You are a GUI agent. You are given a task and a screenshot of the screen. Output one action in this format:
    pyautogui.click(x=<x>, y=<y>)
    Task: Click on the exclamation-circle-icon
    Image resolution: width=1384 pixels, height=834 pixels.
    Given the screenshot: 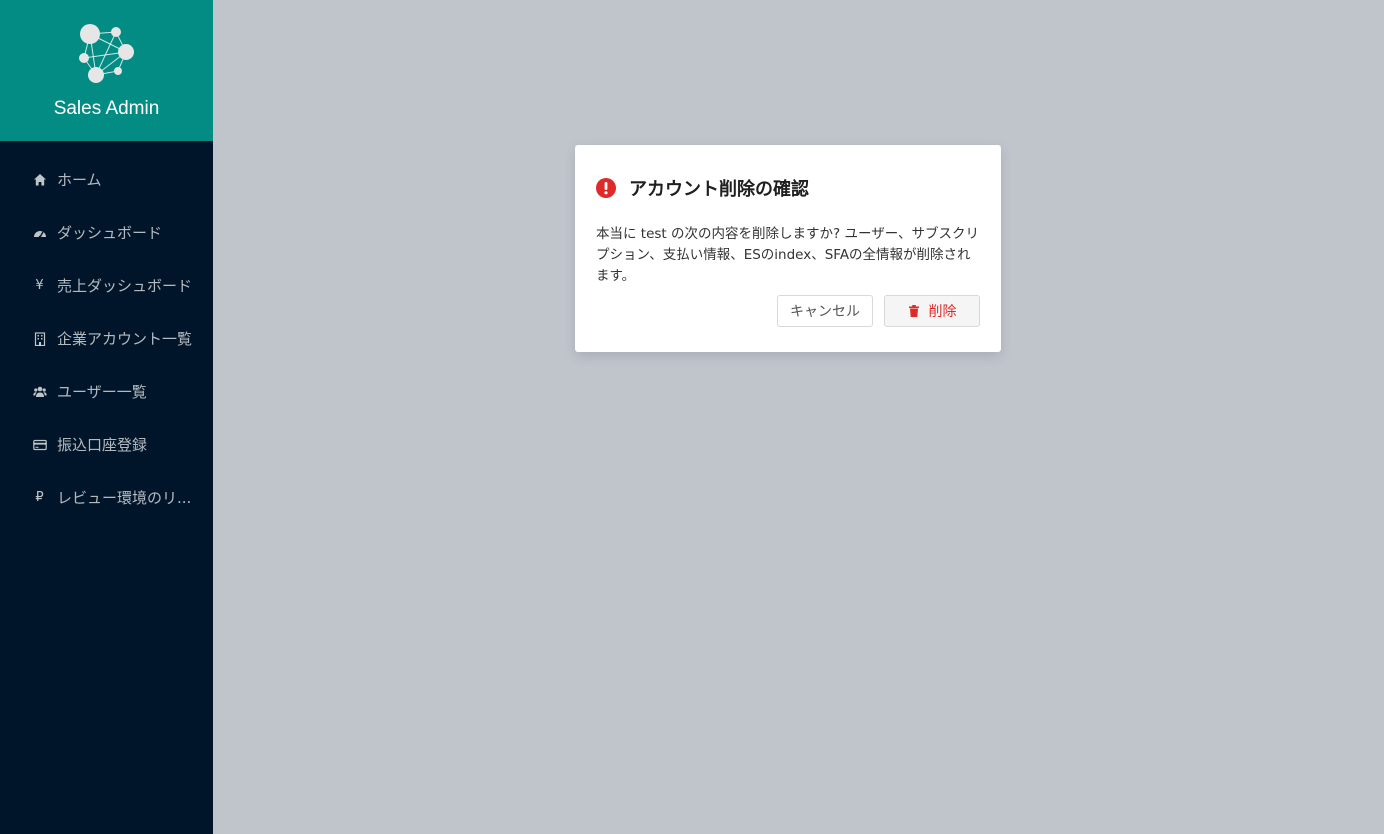 What is the action you would take?
    pyautogui.click(x=606, y=188)
    